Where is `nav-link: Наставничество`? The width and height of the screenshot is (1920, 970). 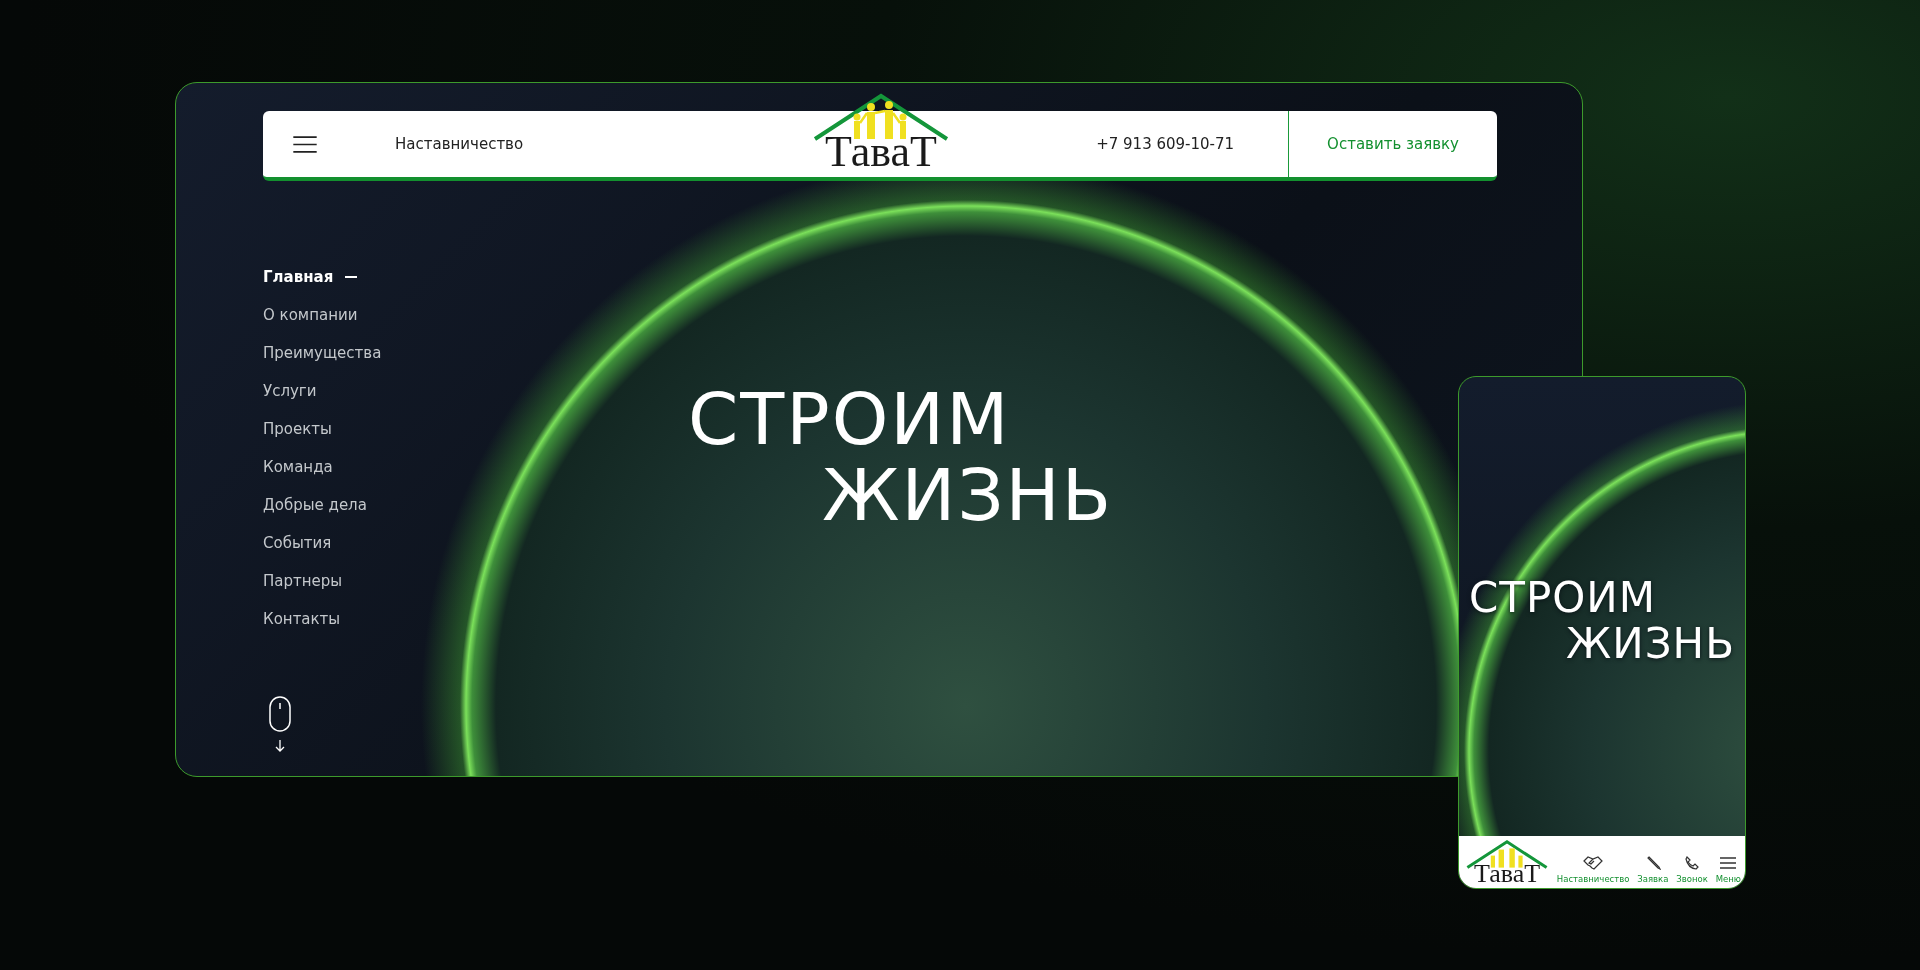 nav-link: Наставничество is located at coordinates (459, 144).